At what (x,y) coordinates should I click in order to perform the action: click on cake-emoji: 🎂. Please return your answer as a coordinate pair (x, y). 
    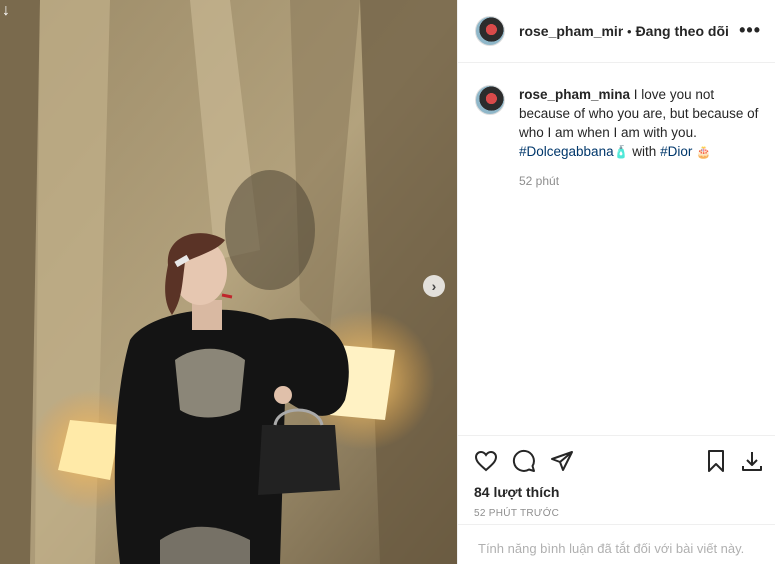
    Looking at the image, I should click on (704, 152).